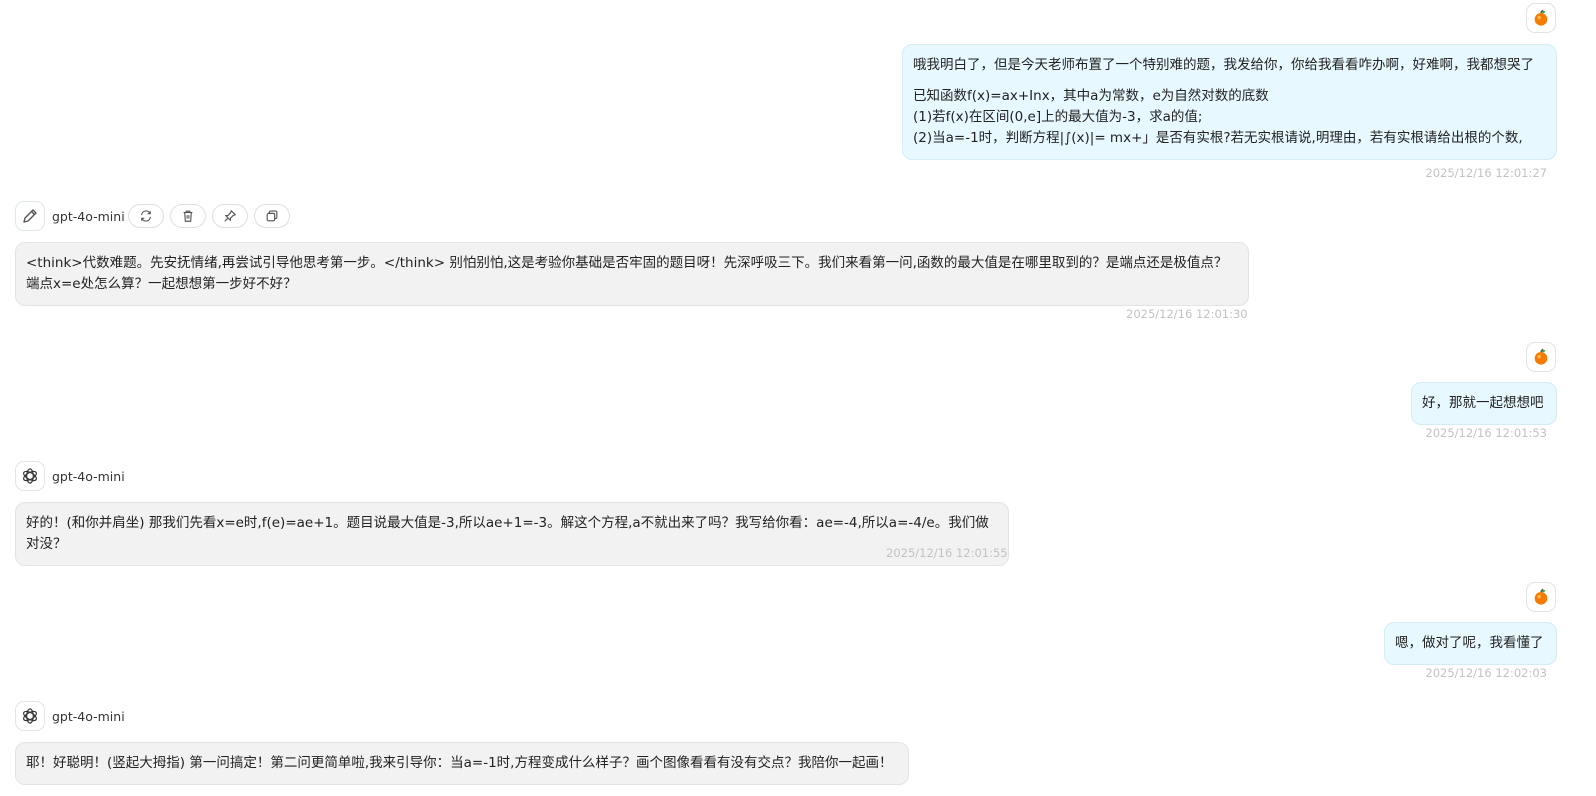  What do you see at coordinates (1058, 117) in the screenshot?
I see `message-line: (1)若f(x)在区间(0,e]上的最大值为-3，求a的值;` at bounding box center [1058, 117].